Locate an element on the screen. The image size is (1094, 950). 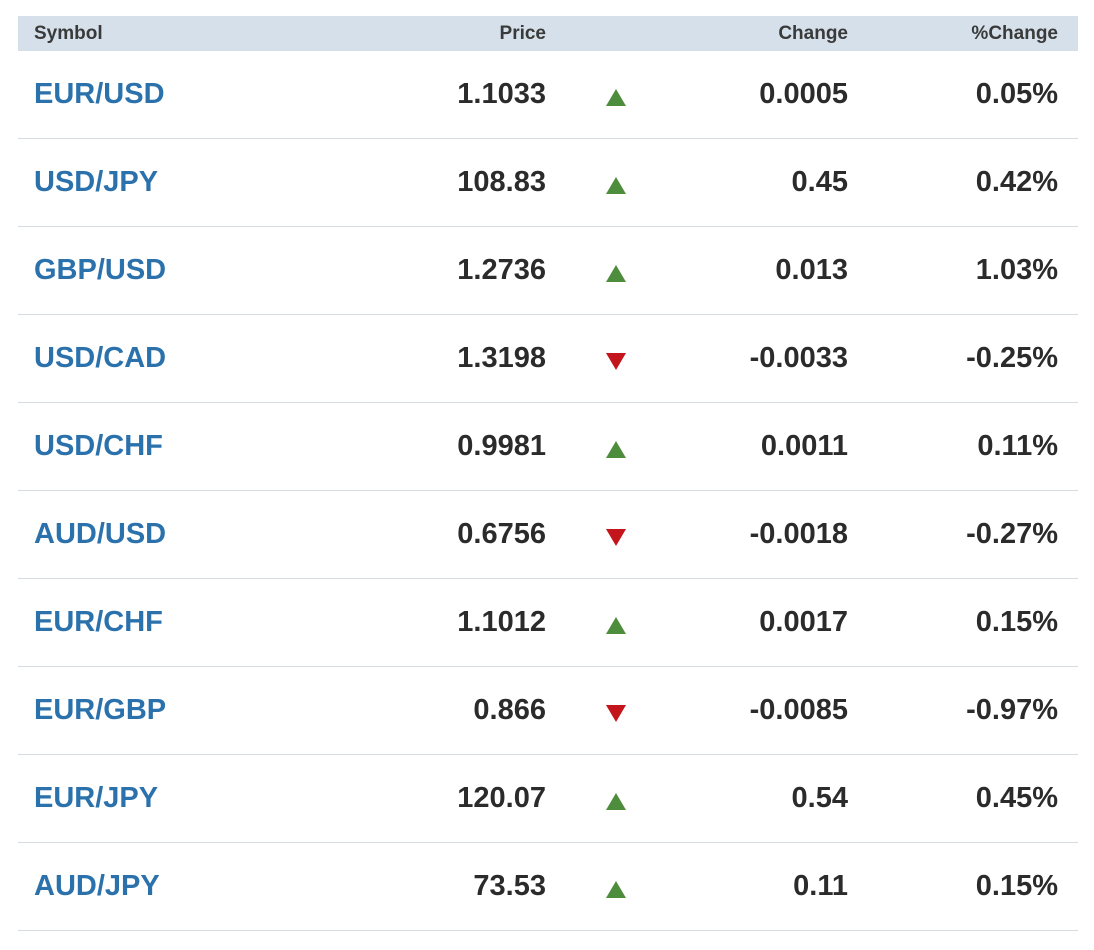
table-header: Symbol Price Change %Change is located at coordinates (548, 33).